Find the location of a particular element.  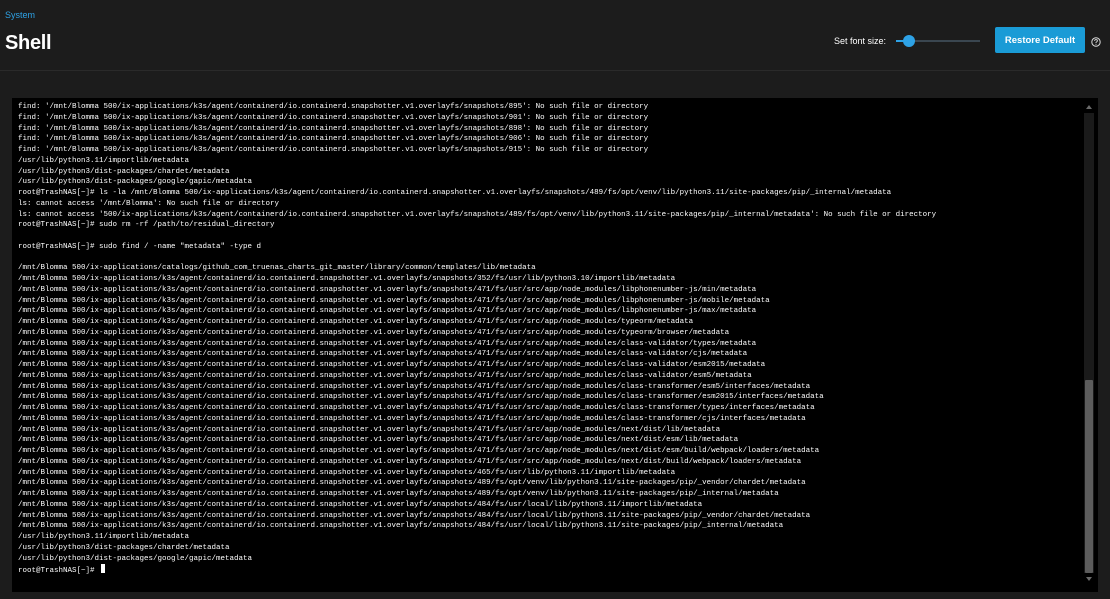

terminal-cursor is located at coordinates (103, 569).